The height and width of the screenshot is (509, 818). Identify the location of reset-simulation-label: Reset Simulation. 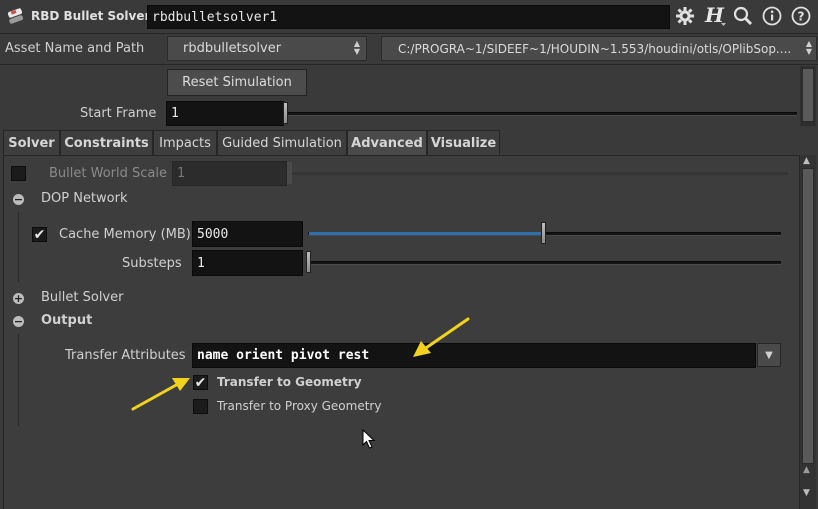
(237, 82).